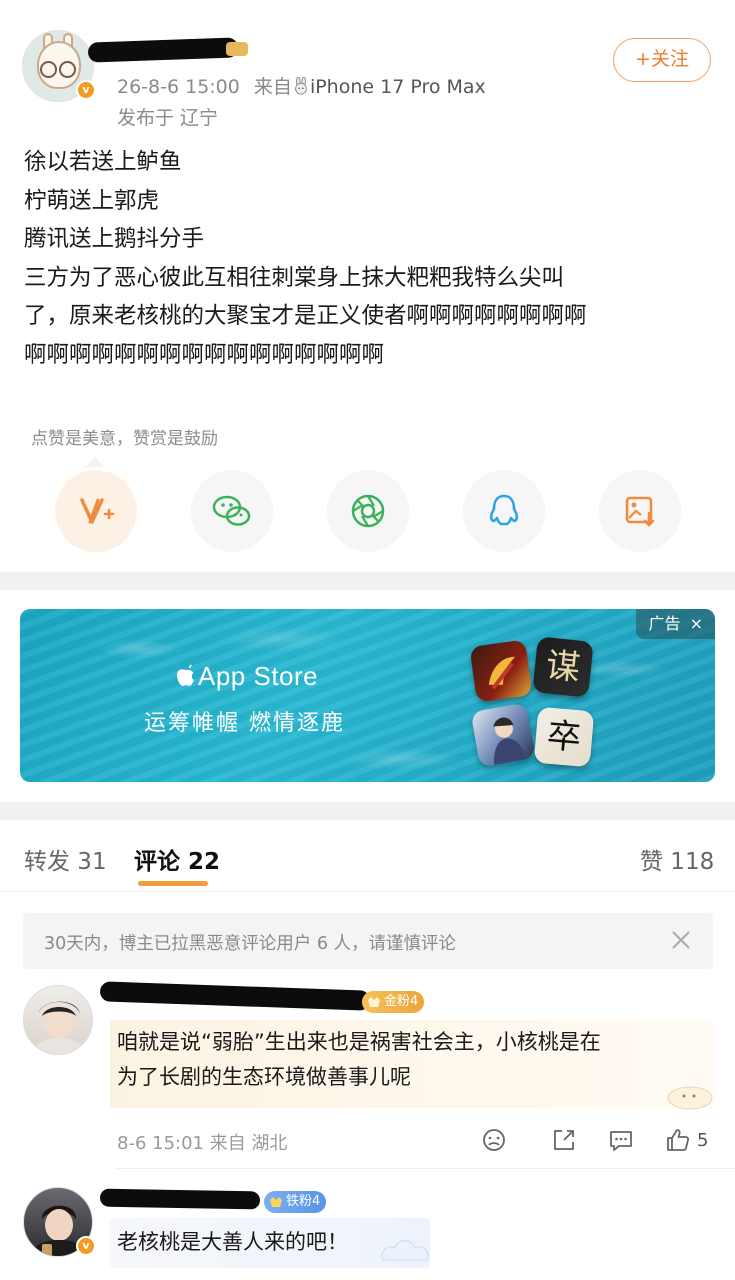 The image size is (735, 1280). What do you see at coordinates (250, 944) in the screenshot?
I see `block-notice-text: 30天内，博主已拉黑恶意评论用户 6 人，请谨慎评论` at bounding box center [250, 944].